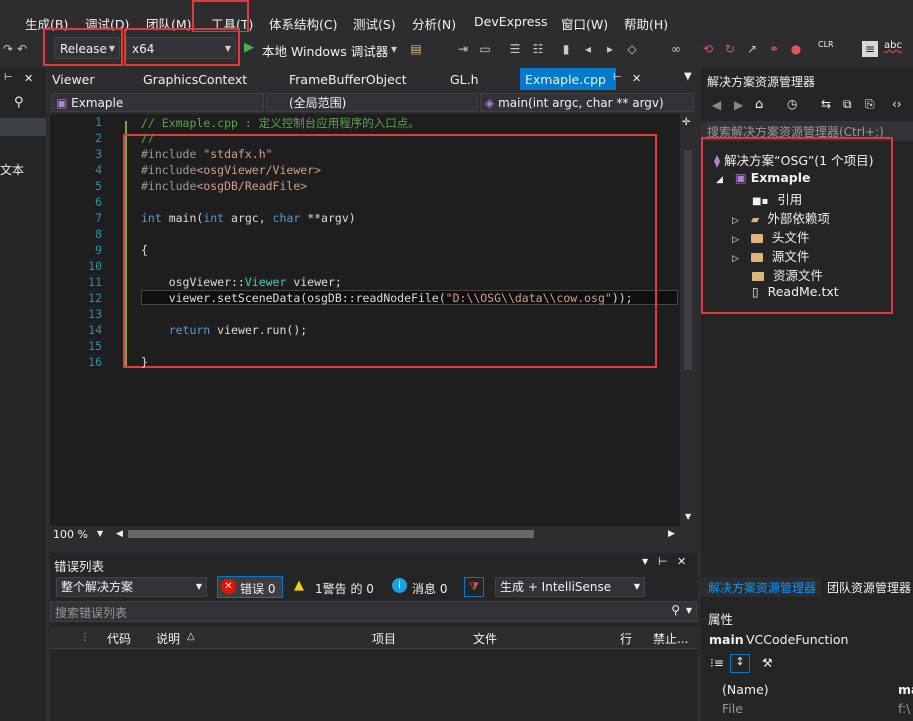 The height and width of the screenshot is (721, 913). Describe the element at coordinates (730, 49) in the screenshot. I see `refresh-icon: ↻` at that location.